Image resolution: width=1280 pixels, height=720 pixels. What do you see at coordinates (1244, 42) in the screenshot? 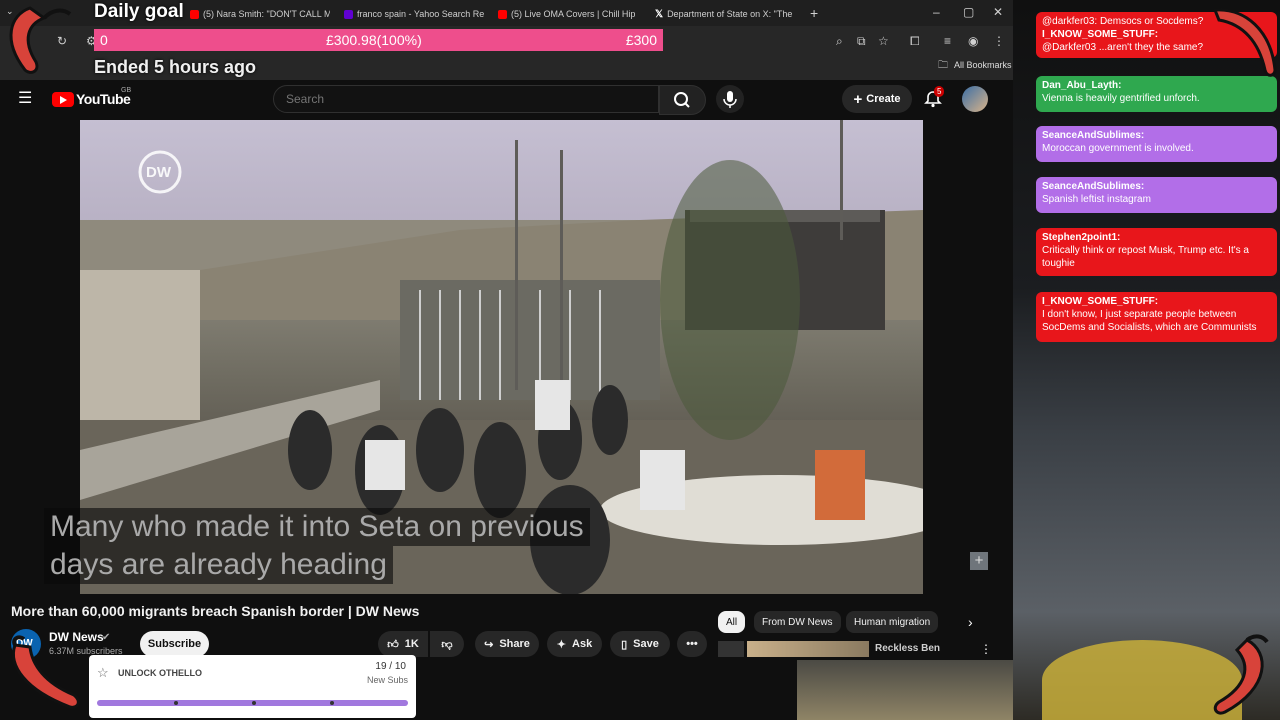
I see `chili-pepper-top-right-icon` at bounding box center [1244, 42].